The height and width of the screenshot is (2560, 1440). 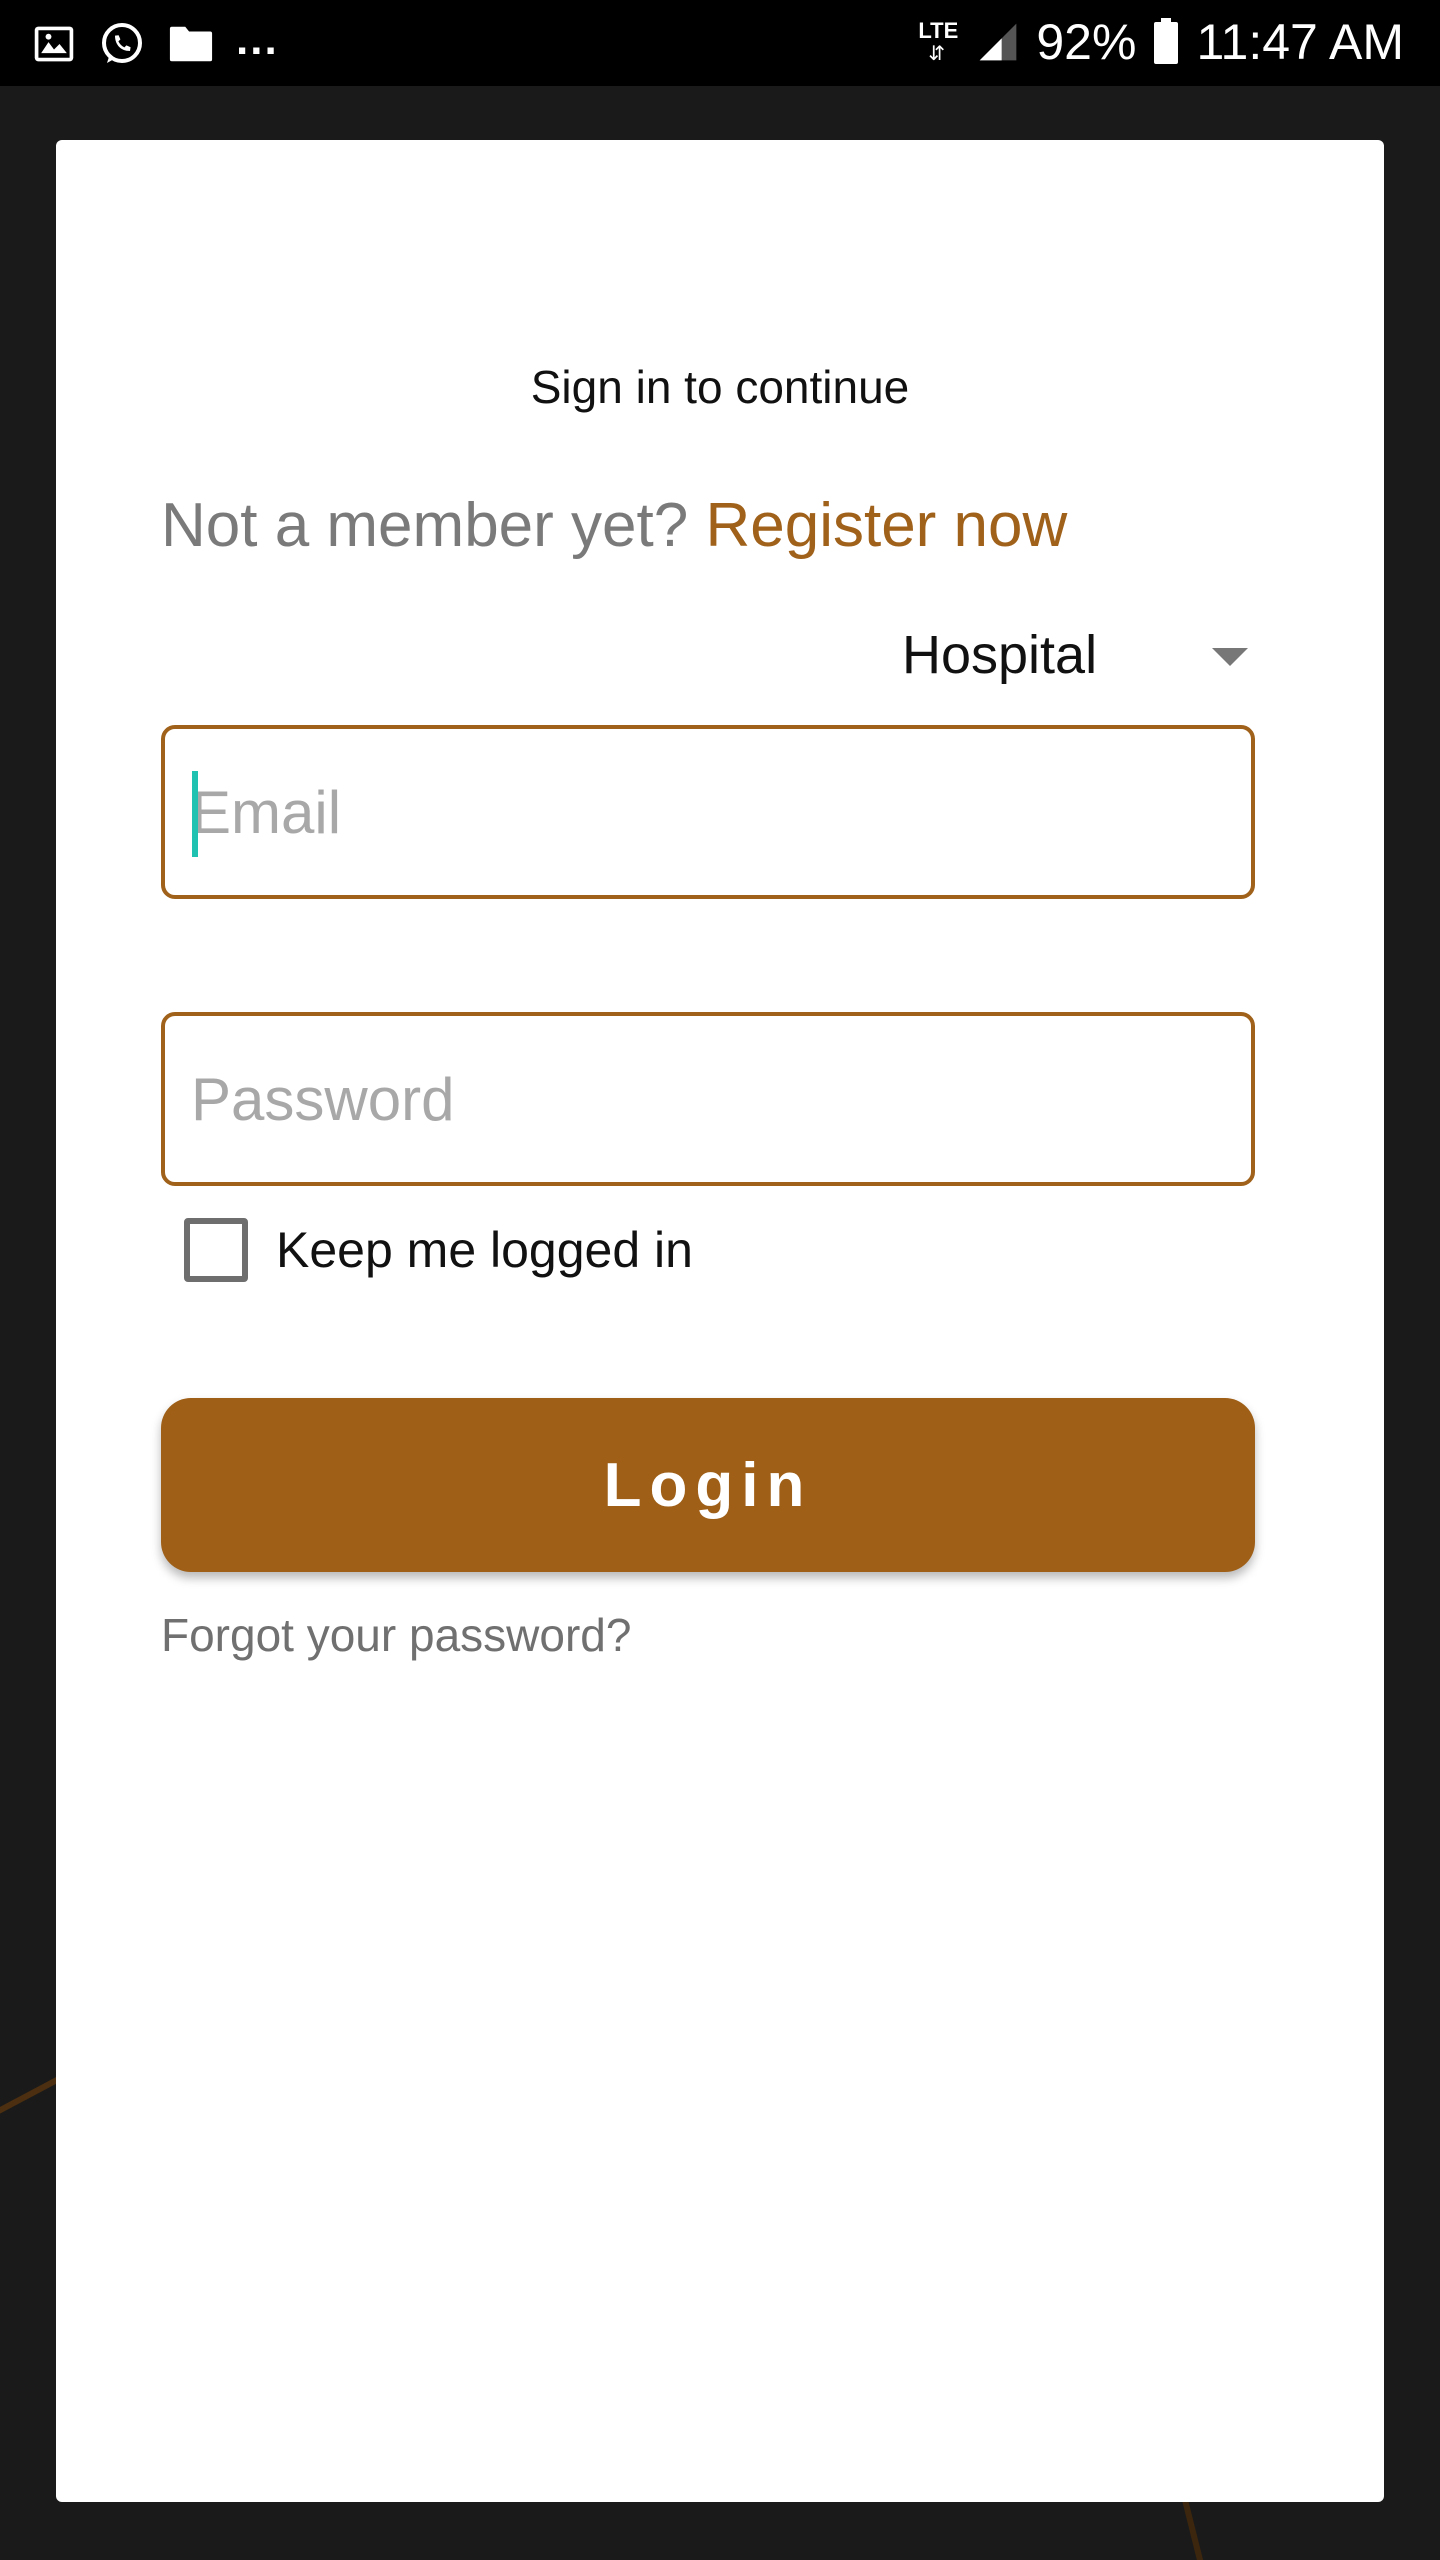 What do you see at coordinates (484, 1250) in the screenshot?
I see `keep-logged-in-label: Keep me logged in` at bounding box center [484, 1250].